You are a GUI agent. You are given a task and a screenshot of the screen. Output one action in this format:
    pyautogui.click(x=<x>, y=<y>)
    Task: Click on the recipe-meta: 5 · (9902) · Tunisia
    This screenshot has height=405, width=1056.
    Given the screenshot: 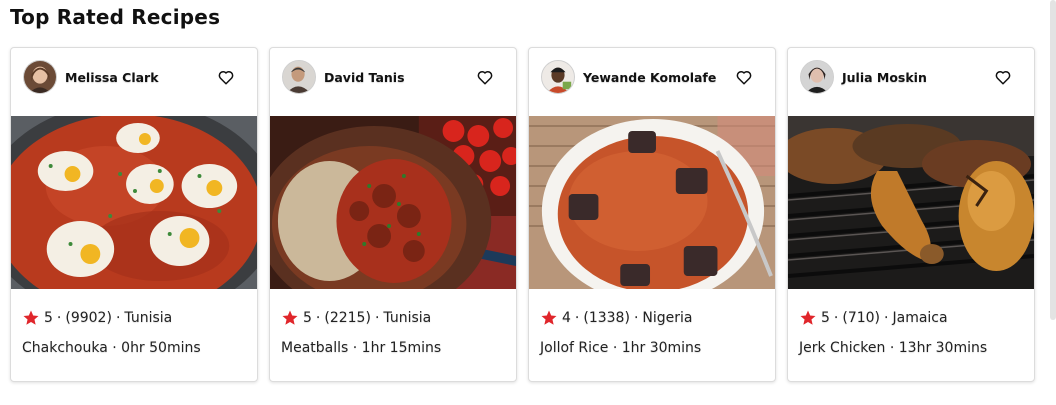 What is the action you would take?
    pyautogui.click(x=97, y=318)
    